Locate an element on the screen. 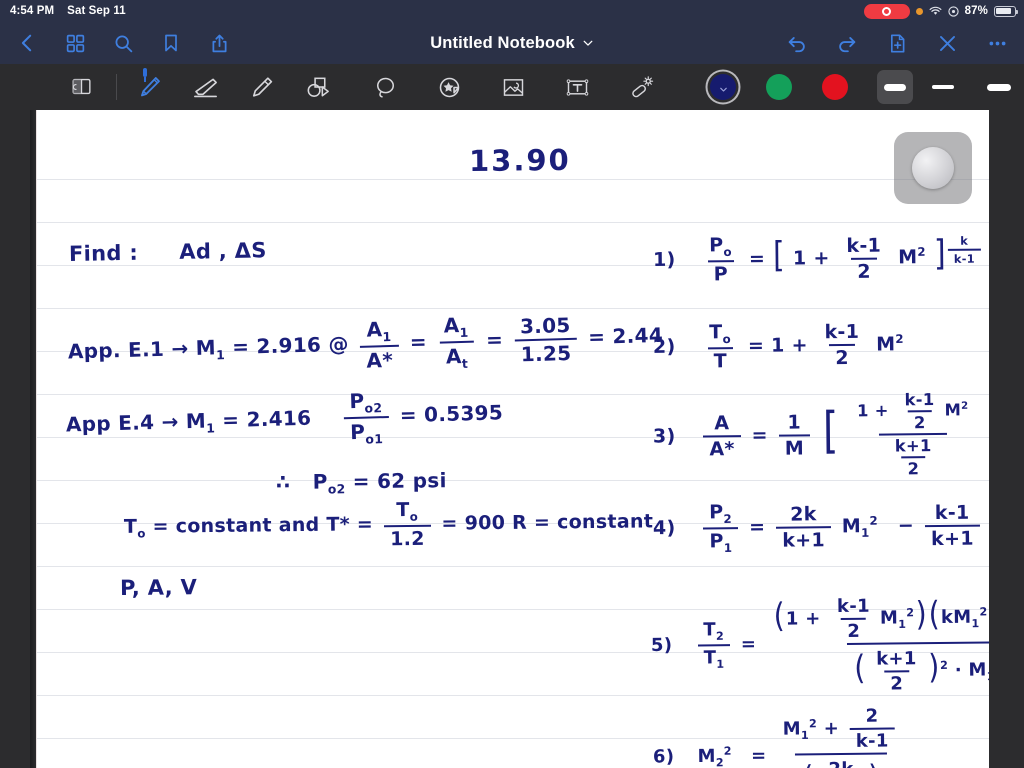  page-grid-button is located at coordinates (75, 43).